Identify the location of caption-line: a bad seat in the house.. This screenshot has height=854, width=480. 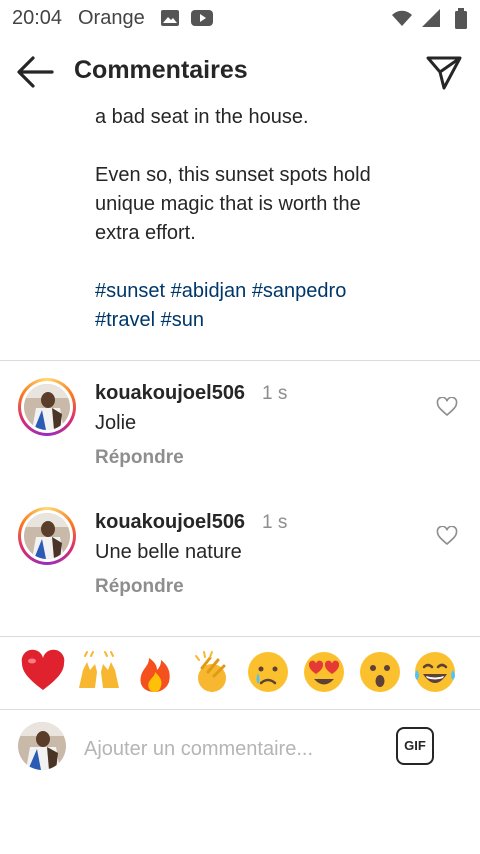
(202, 117).